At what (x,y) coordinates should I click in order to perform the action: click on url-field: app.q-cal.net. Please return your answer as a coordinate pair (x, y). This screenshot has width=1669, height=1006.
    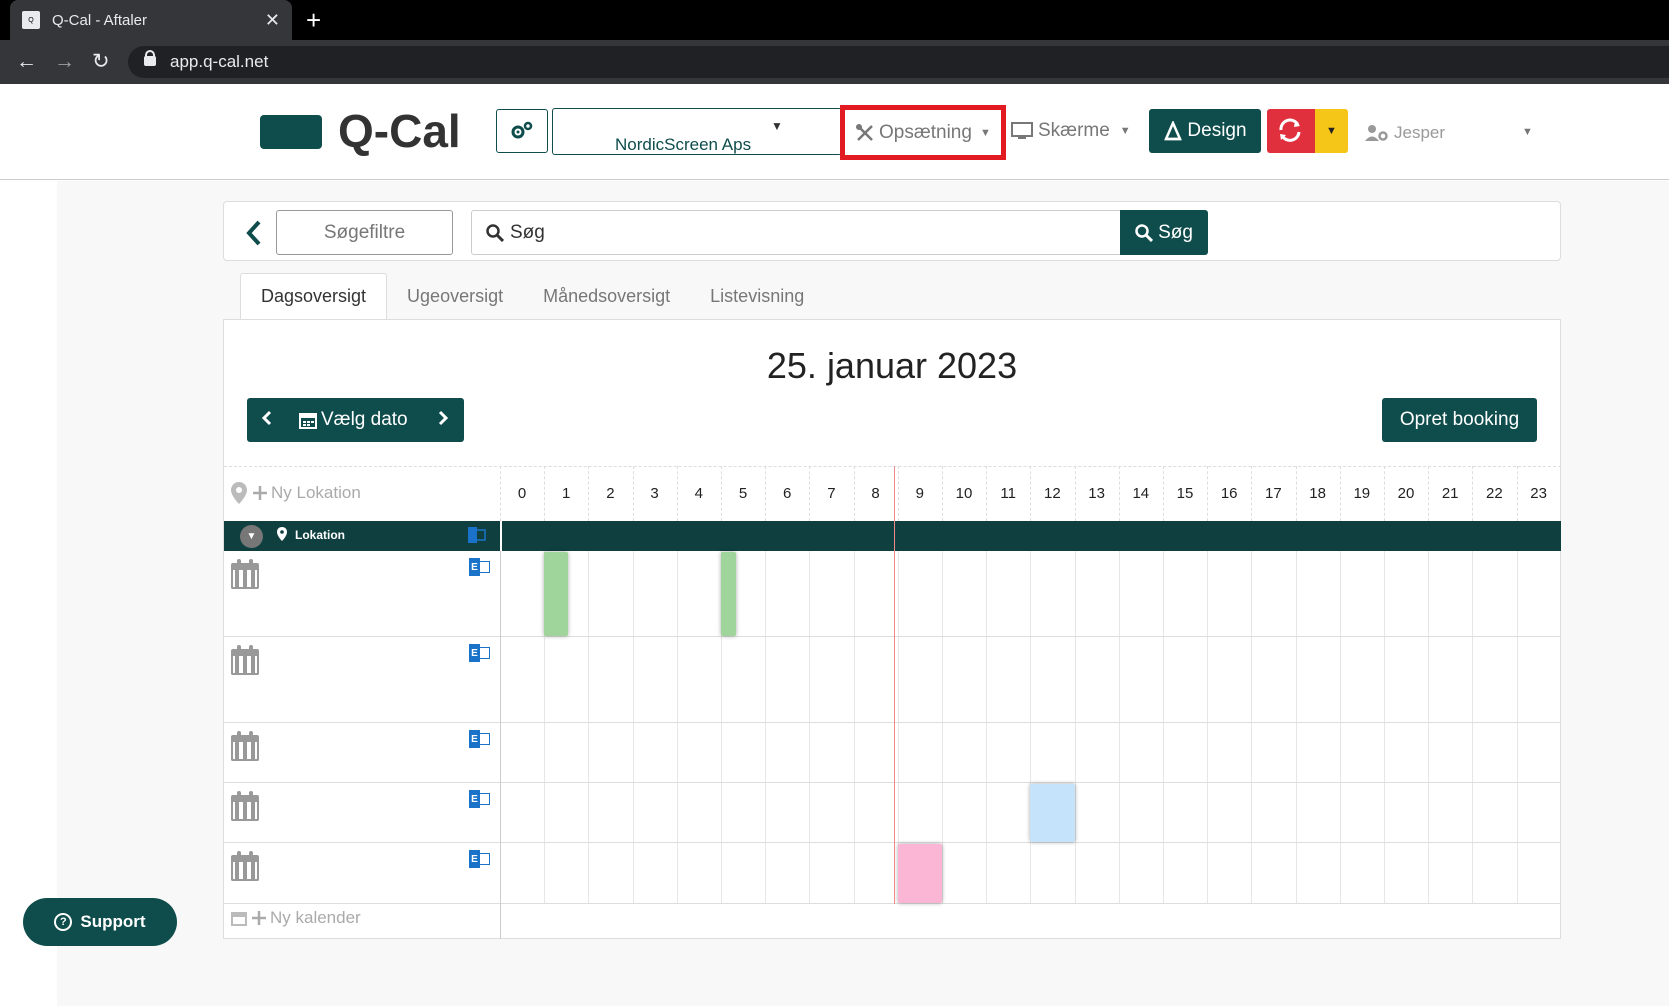
    Looking at the image, I should click on (898, 62).